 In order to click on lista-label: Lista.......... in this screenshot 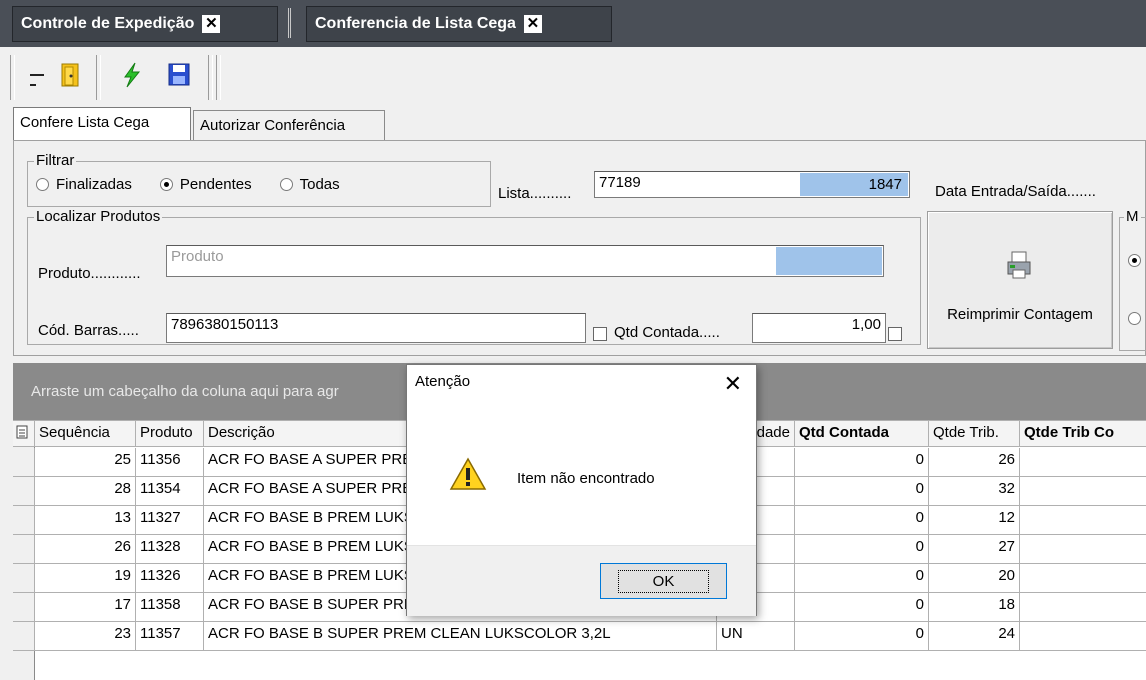, I will do `click(535, 193)`.